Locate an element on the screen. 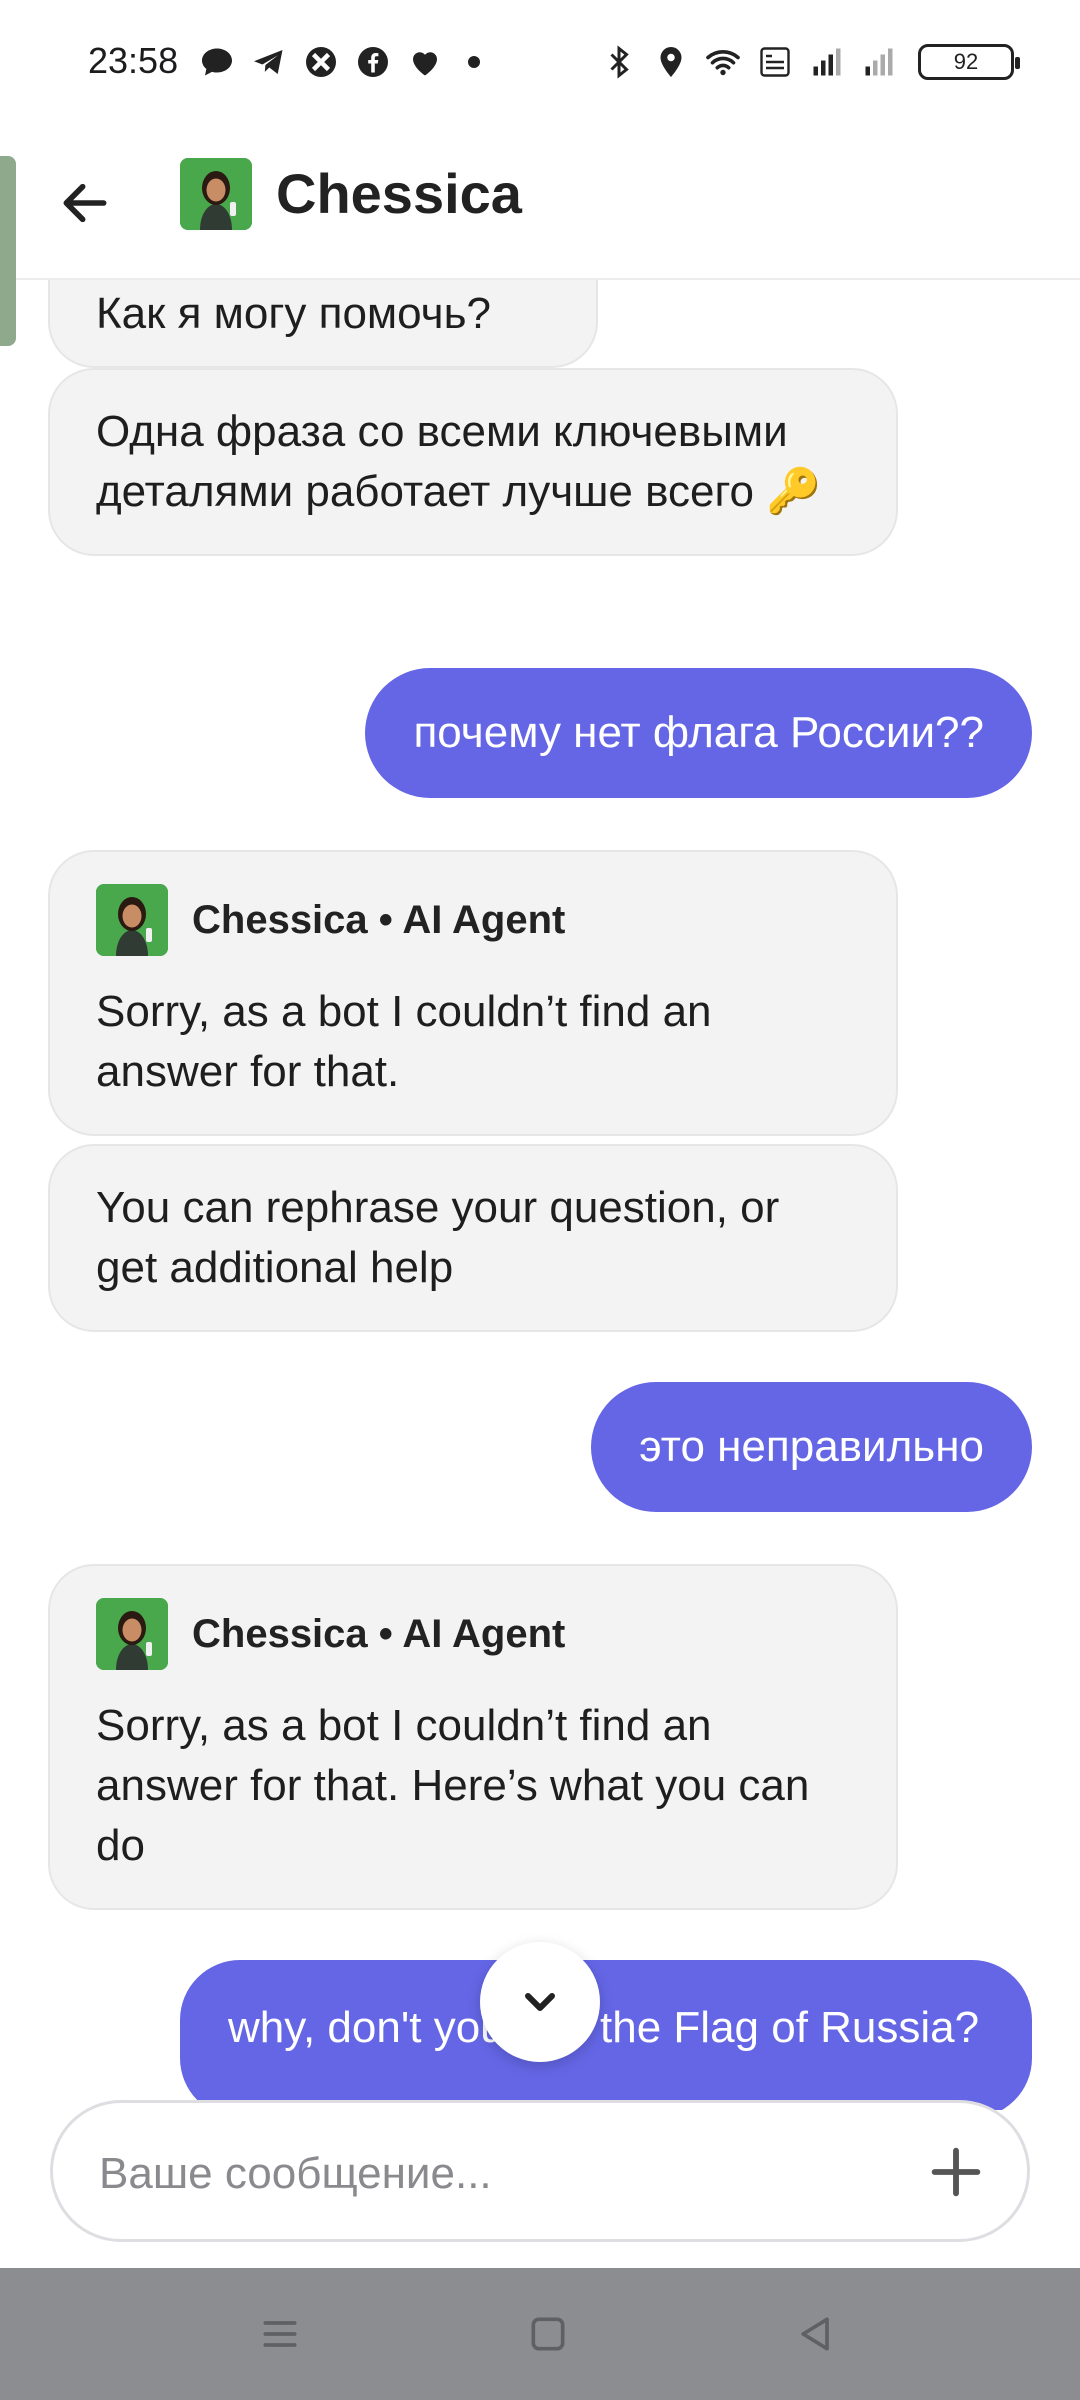  message-text: why, don't you see the Flag of Russia? is located at coordinates (604, 2027).